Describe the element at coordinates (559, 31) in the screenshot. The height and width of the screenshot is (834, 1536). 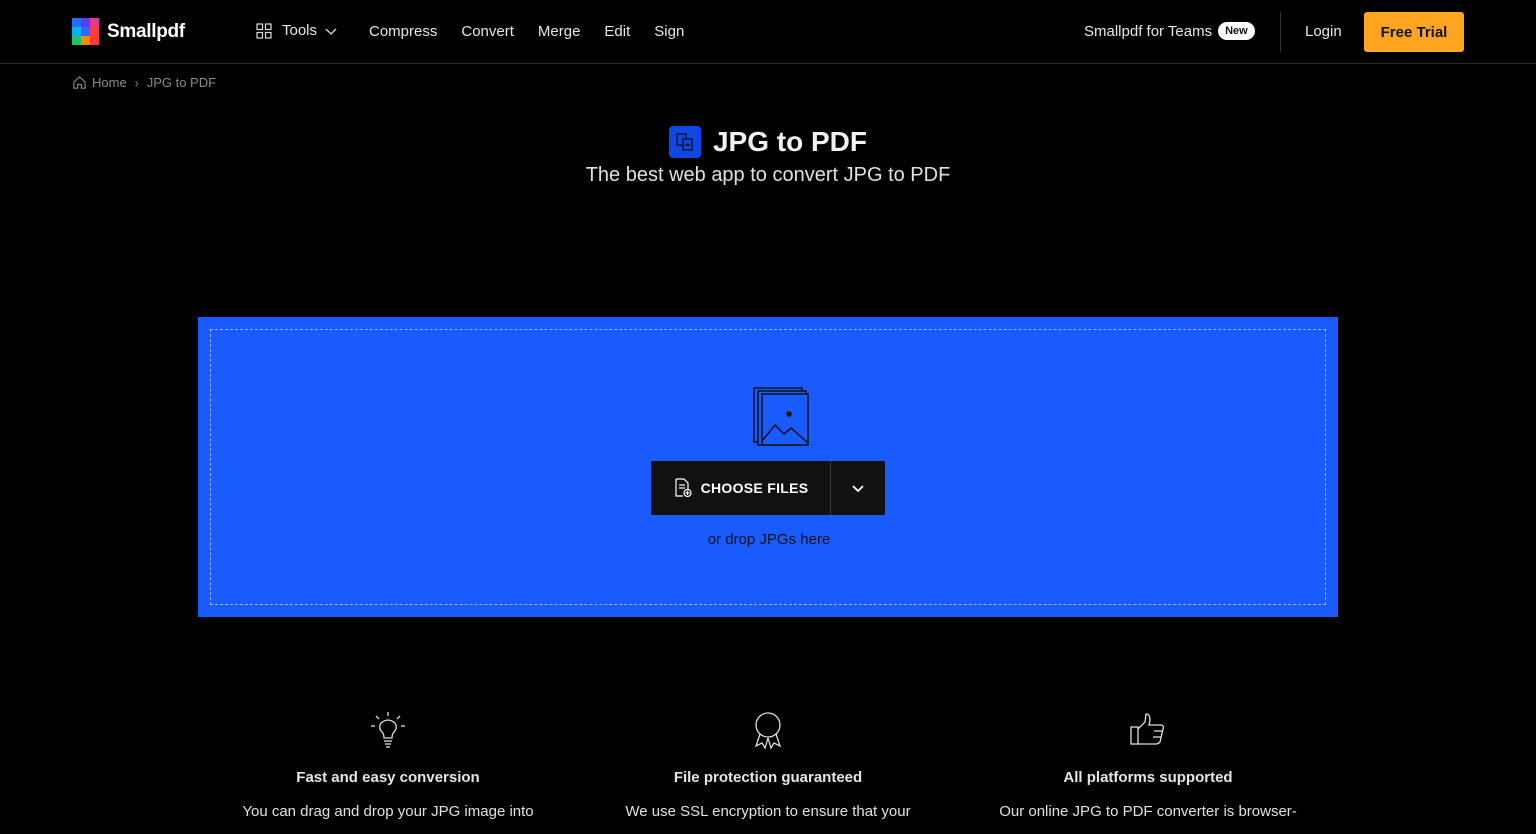
I see `nav-merge: Merge` at that location.